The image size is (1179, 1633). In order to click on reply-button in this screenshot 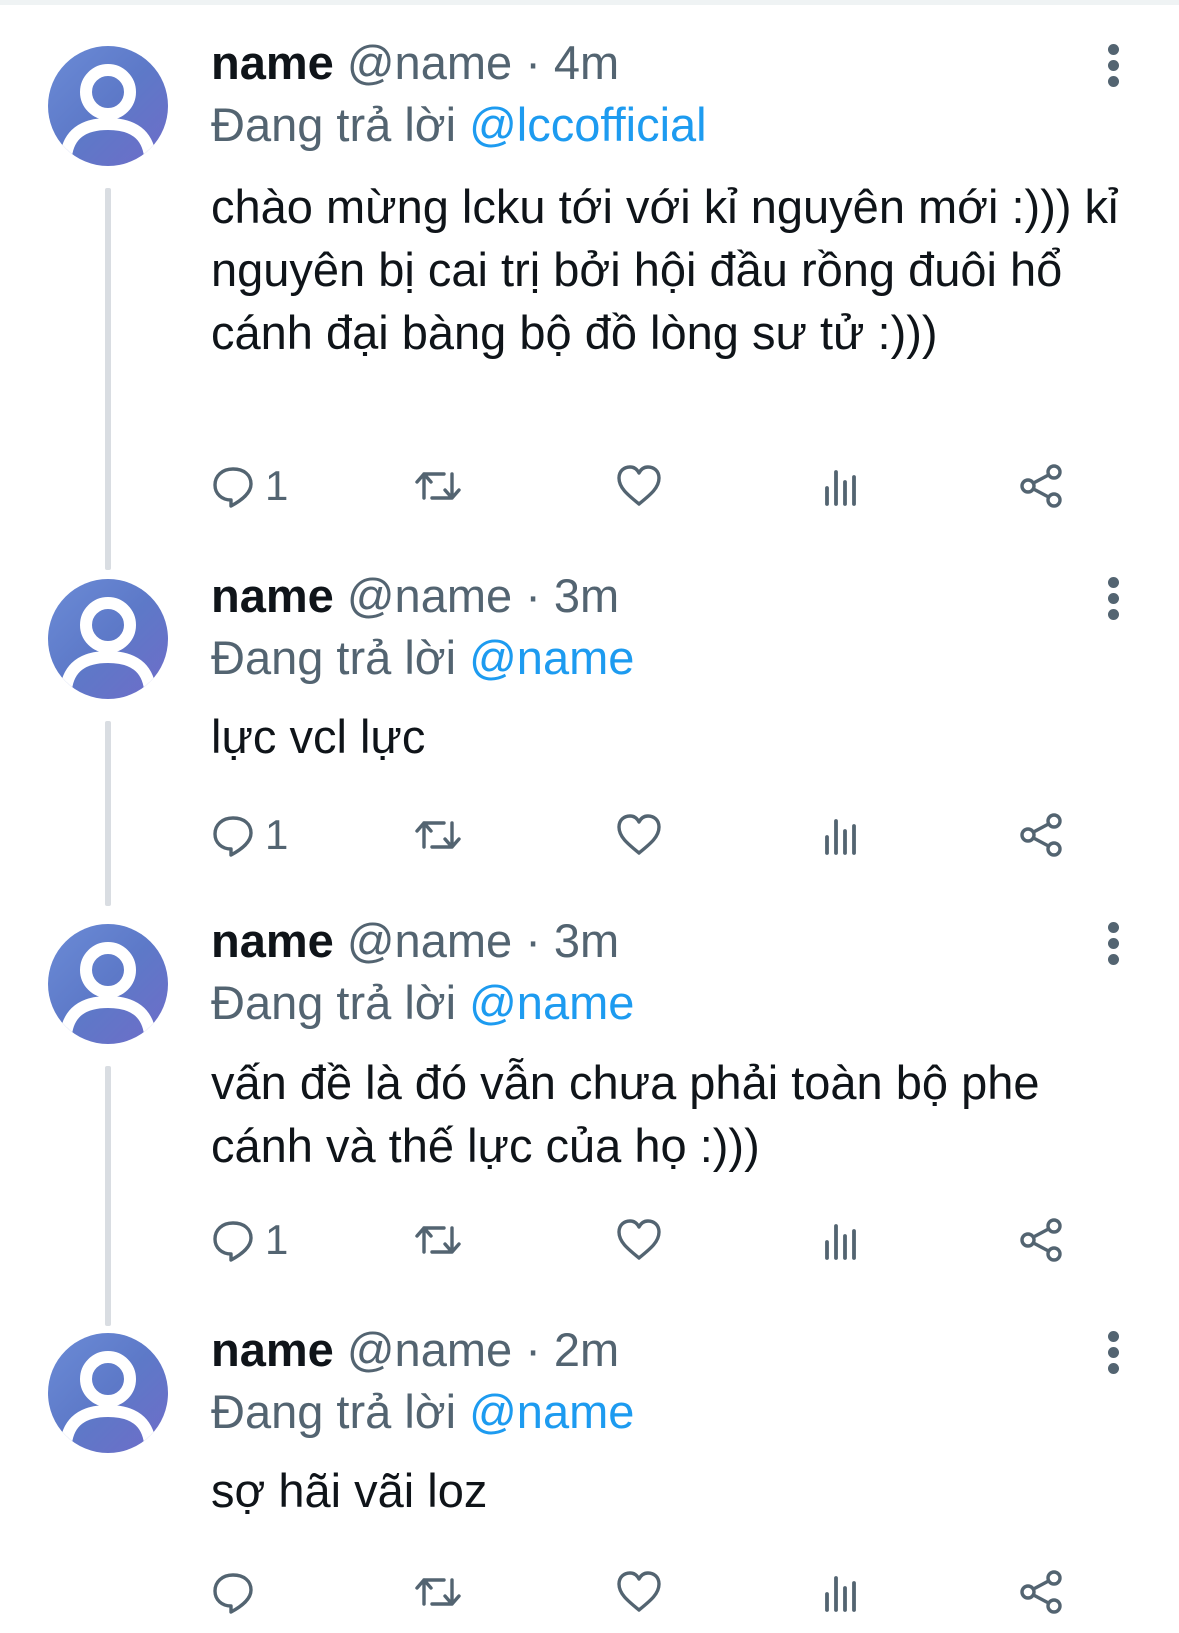, I will do `click(238, 1592)`.